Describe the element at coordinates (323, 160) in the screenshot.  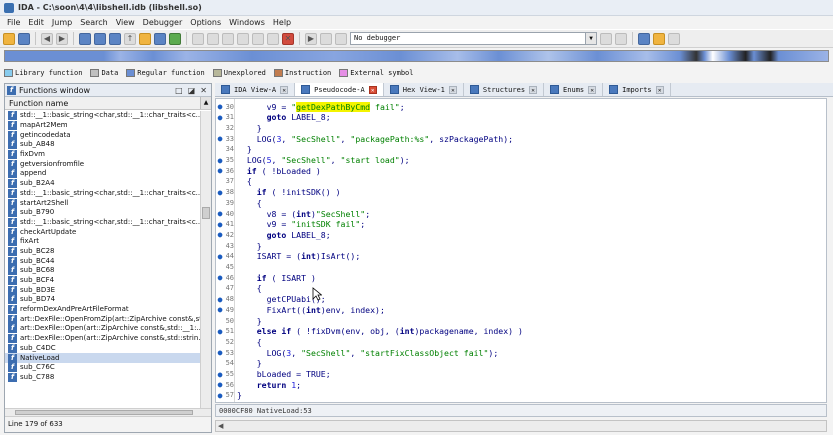
I see `code-text: LOG(5, "SecShell", "start load");` at that location.